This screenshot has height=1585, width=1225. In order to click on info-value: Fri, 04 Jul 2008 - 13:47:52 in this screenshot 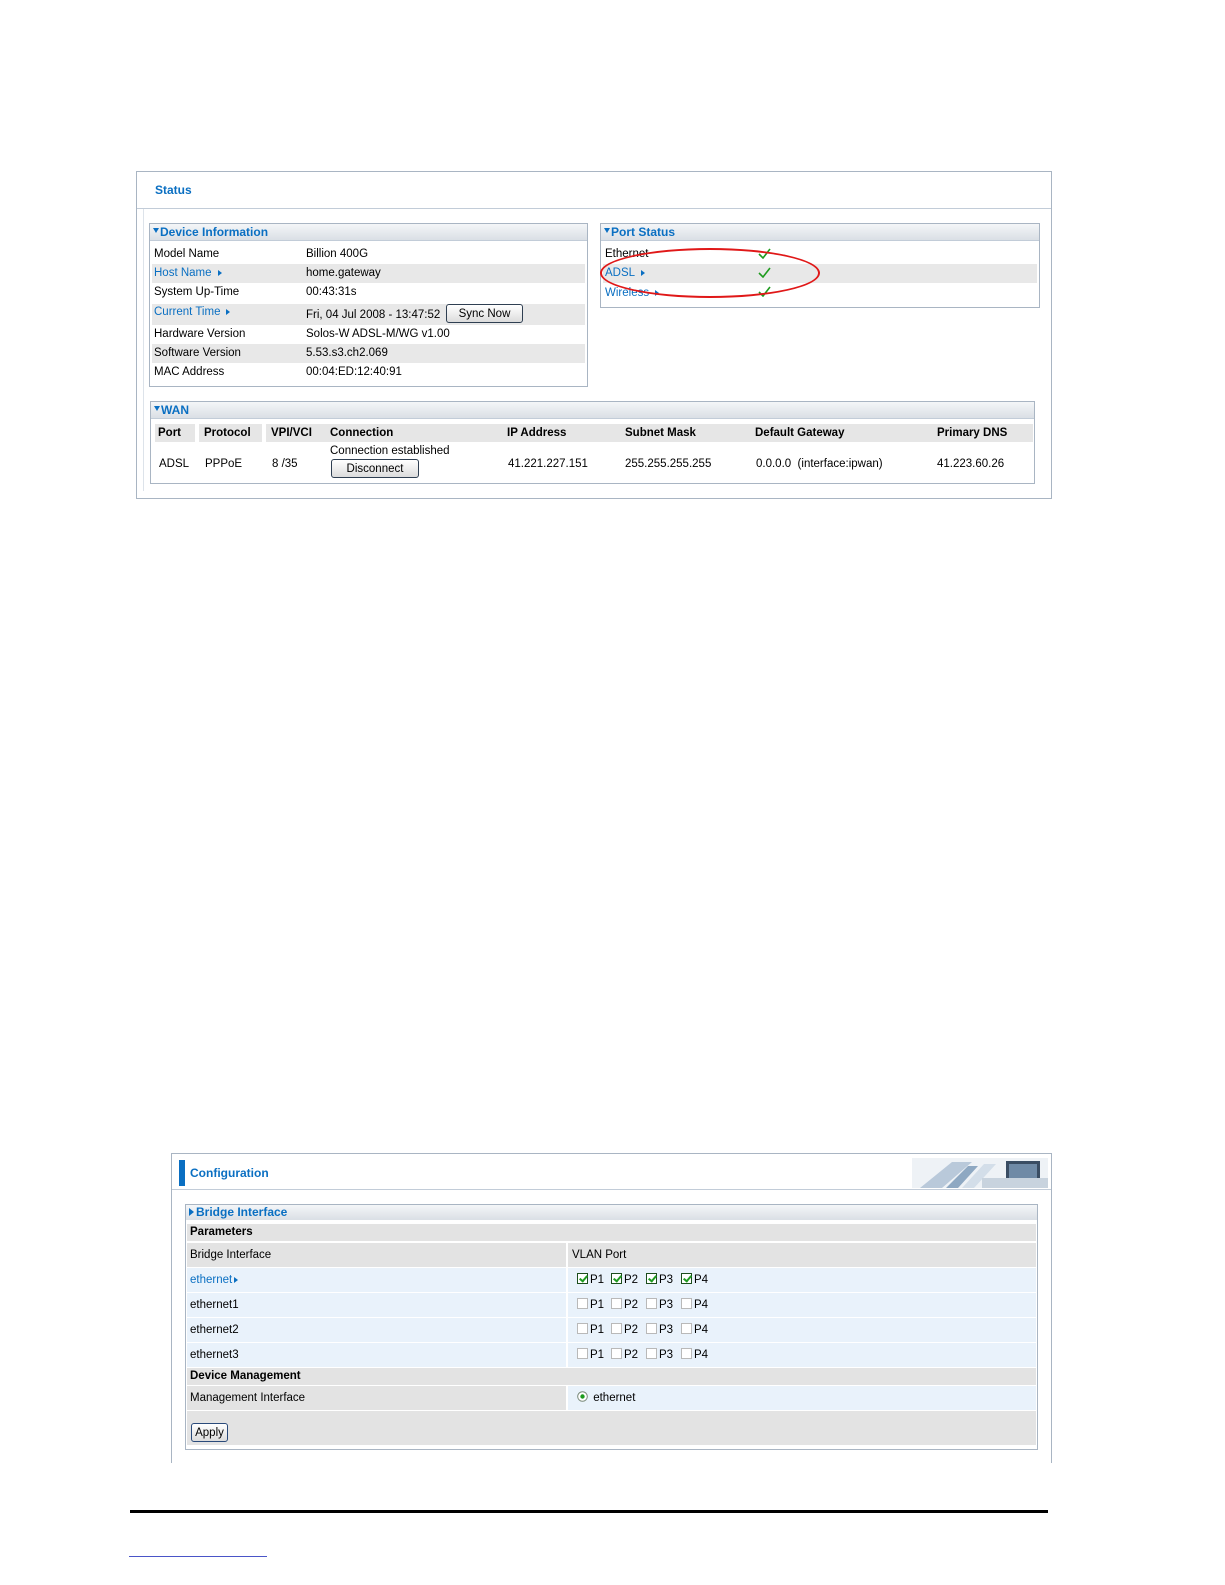, I will do `click(373, 315)`.